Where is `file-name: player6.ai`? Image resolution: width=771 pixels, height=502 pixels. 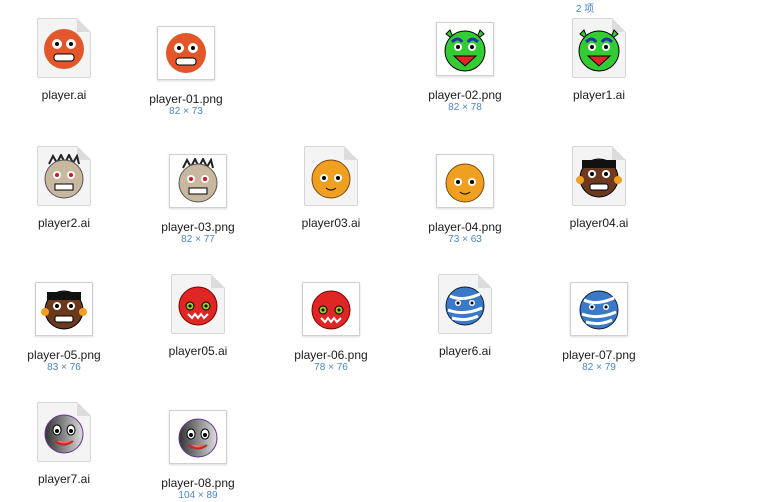
file-name: player6.ai is located at coordinates (465, 351).